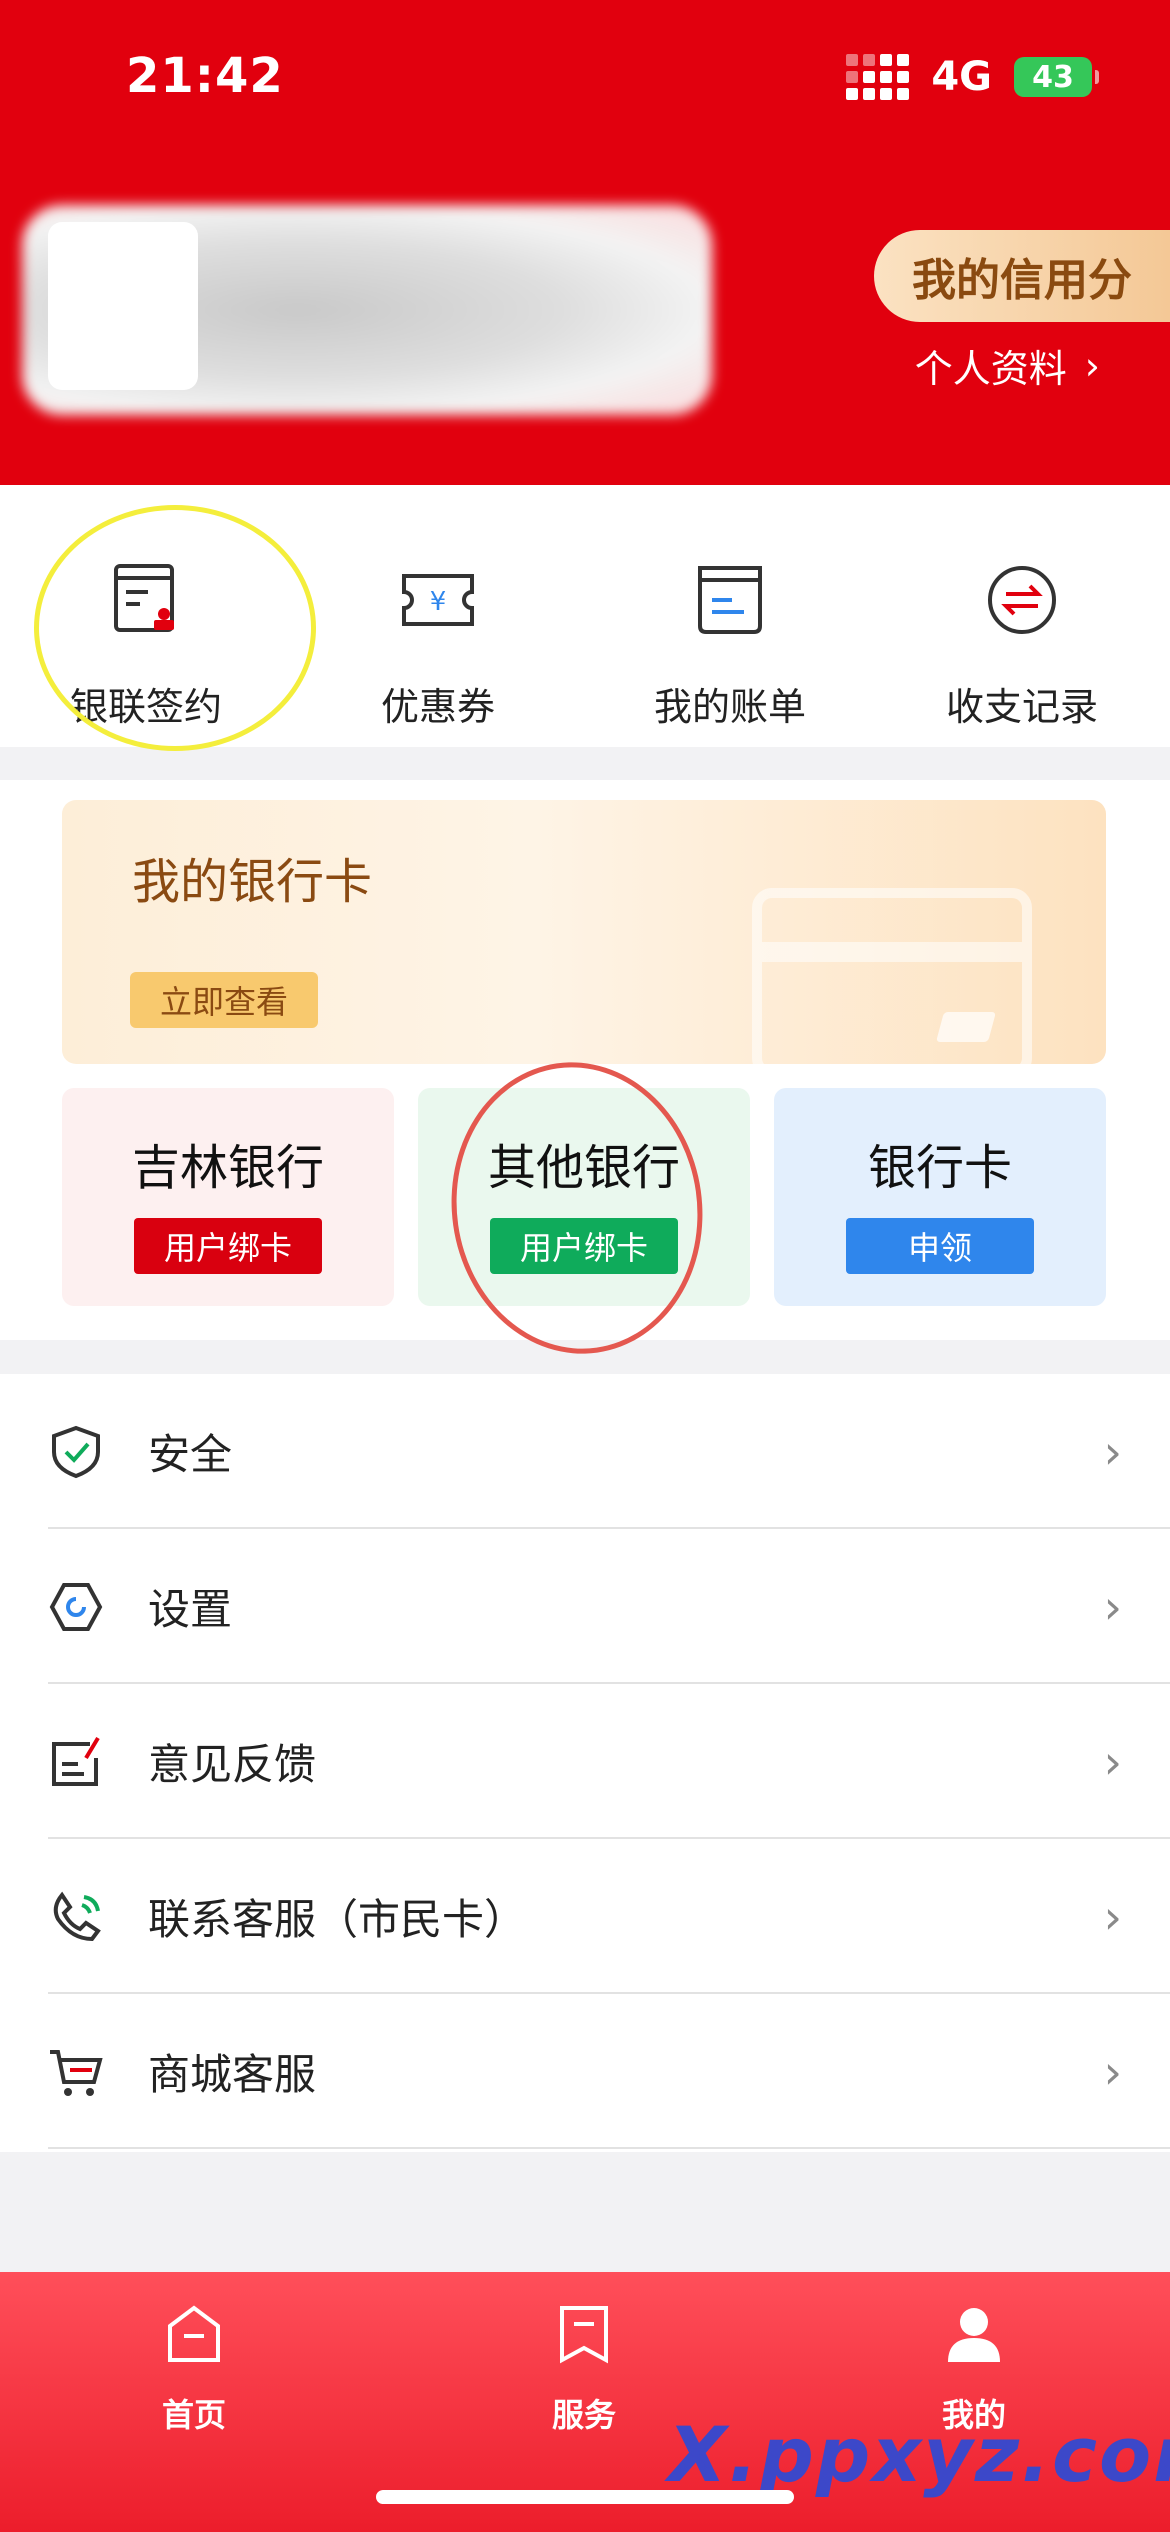 This screenshot has height=2532, width=1170. I want to click on profile-link: 个人资料 ›, so click(1007, 365).